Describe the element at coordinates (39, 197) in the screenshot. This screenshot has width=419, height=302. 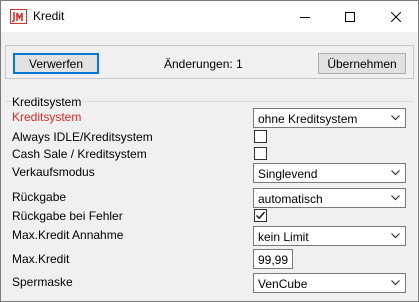
I see `rueckgabe-label: Rückgabe` at that location.